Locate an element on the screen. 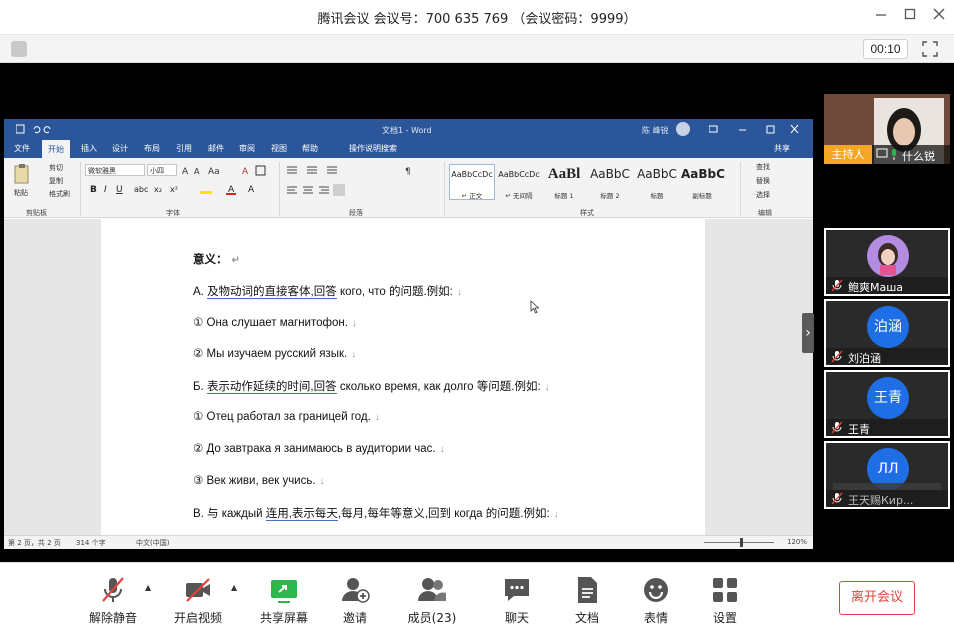  screen-share-icon is located at coordinates (886, 154).